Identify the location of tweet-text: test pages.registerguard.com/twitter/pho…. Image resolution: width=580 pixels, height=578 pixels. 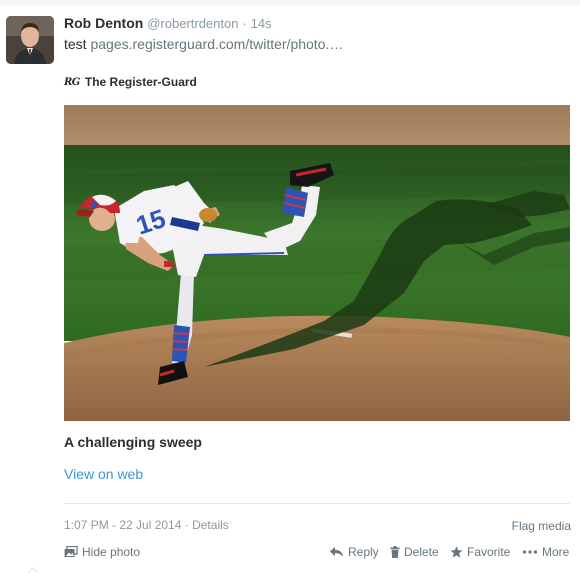
(203, 44).